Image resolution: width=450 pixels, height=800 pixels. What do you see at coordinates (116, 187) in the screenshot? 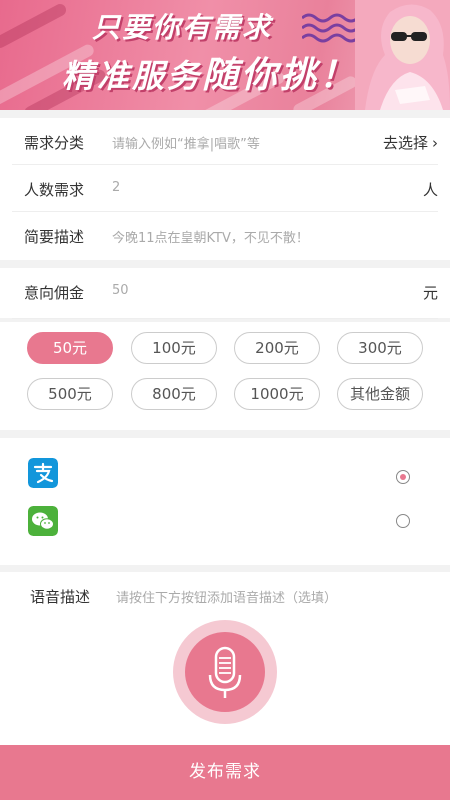
I see `people-input: 2` at bounding box center [116, 187].